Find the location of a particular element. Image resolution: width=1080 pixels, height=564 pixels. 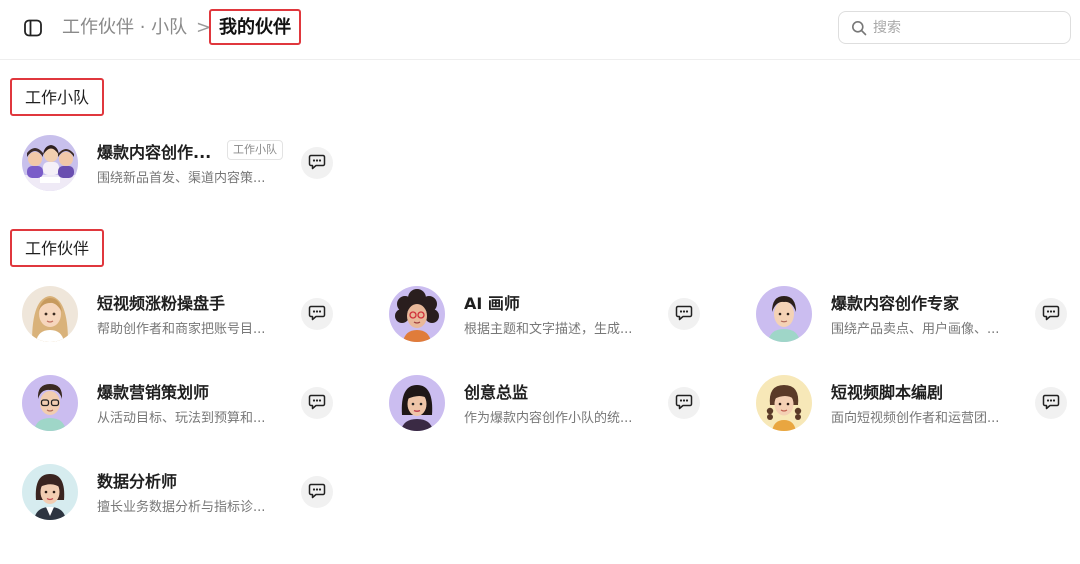

curly-hair-woman-avatar is located at coordinates (417, 314).